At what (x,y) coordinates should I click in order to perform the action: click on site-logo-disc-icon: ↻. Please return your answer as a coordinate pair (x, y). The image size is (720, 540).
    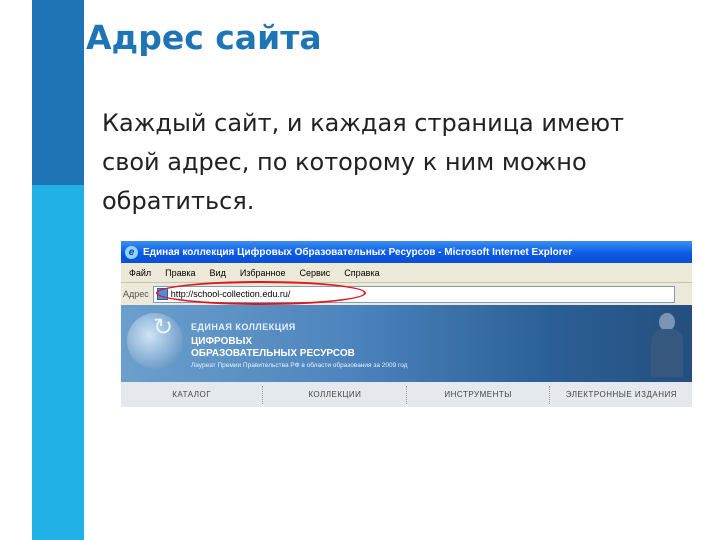
    Looking at the image, I should click on (155, 341).